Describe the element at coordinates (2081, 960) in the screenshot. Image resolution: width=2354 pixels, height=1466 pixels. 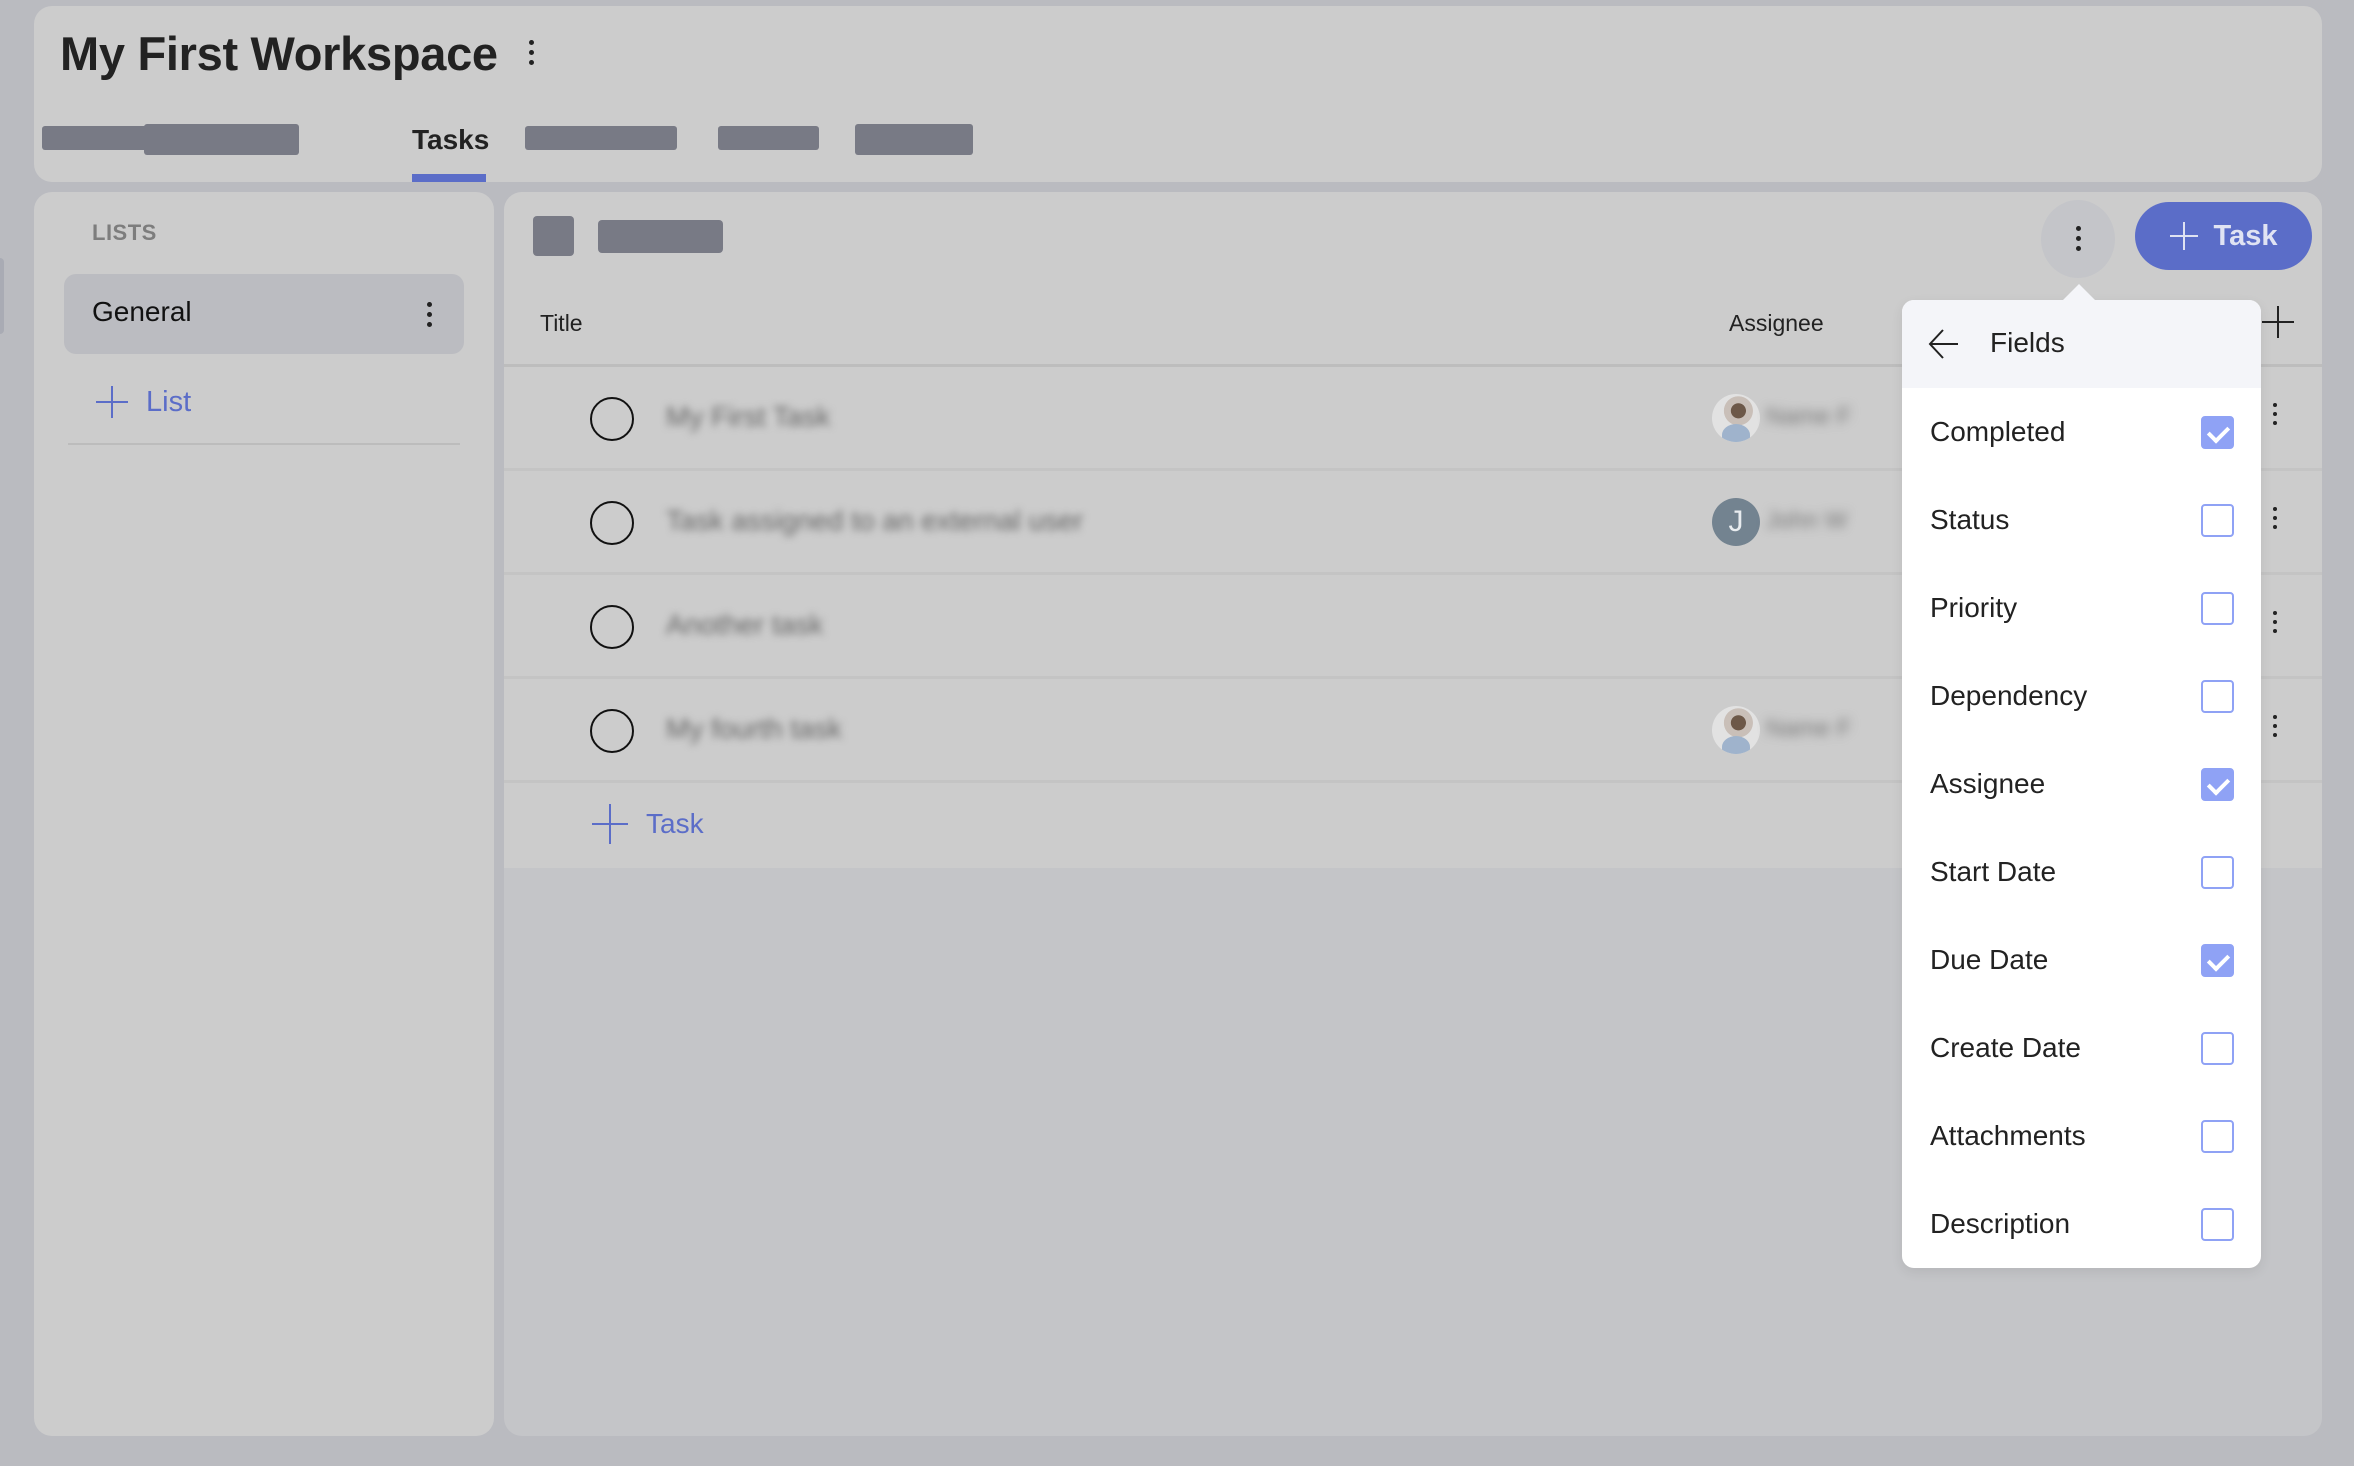
I see `field-option: Due Date` at that location.